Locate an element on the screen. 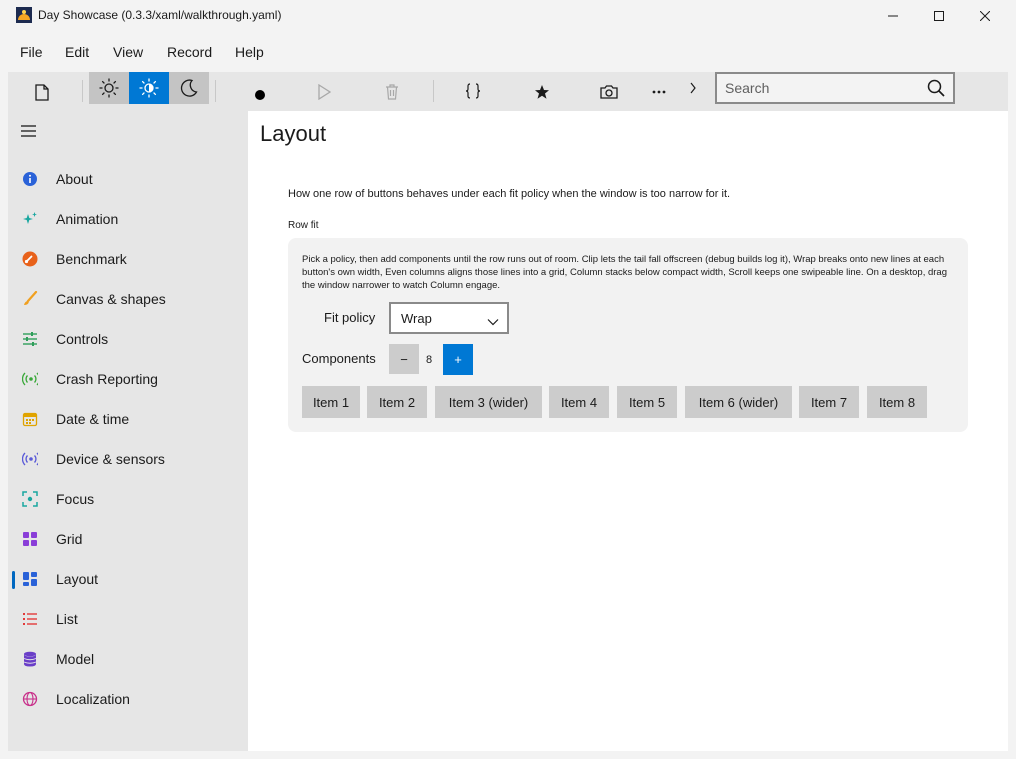  search-button is located at coordinates (936, 90).